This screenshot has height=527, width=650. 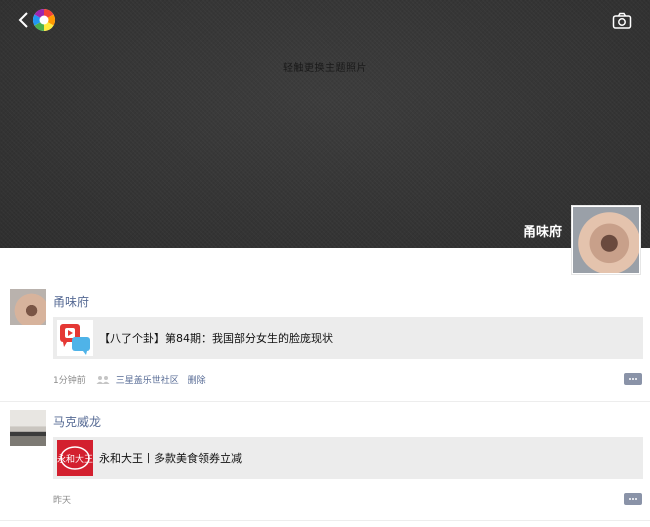 What do you see at coordinates (77, 421) in the screenshot?
I see `post-author: 马克威龙` at bounding box center [77, 421].